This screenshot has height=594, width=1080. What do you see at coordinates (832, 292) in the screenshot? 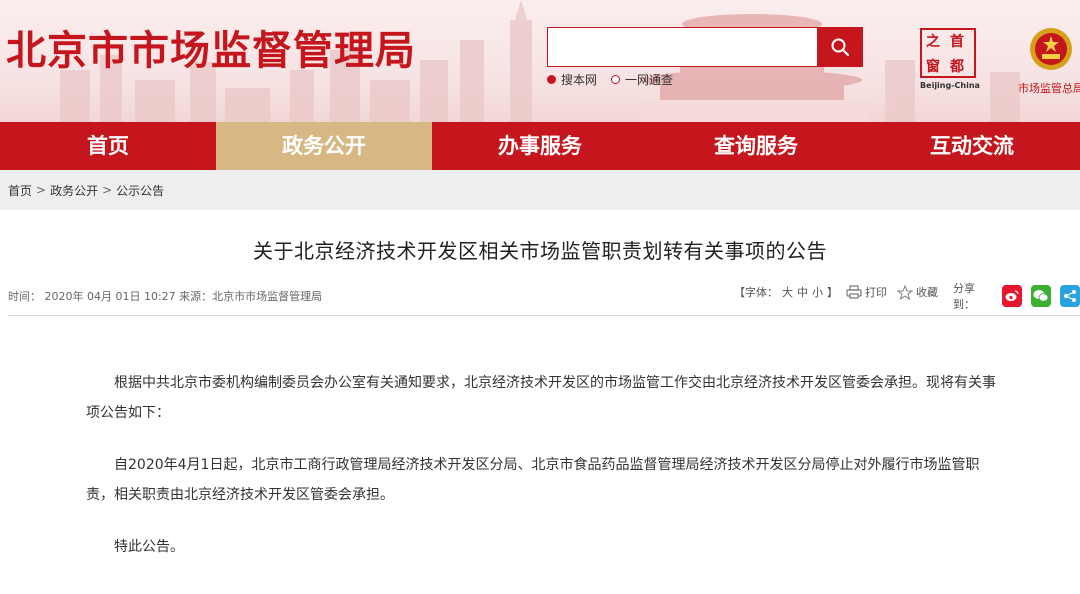
I see `font-size-close: 】` at bounding box center [832, 292].